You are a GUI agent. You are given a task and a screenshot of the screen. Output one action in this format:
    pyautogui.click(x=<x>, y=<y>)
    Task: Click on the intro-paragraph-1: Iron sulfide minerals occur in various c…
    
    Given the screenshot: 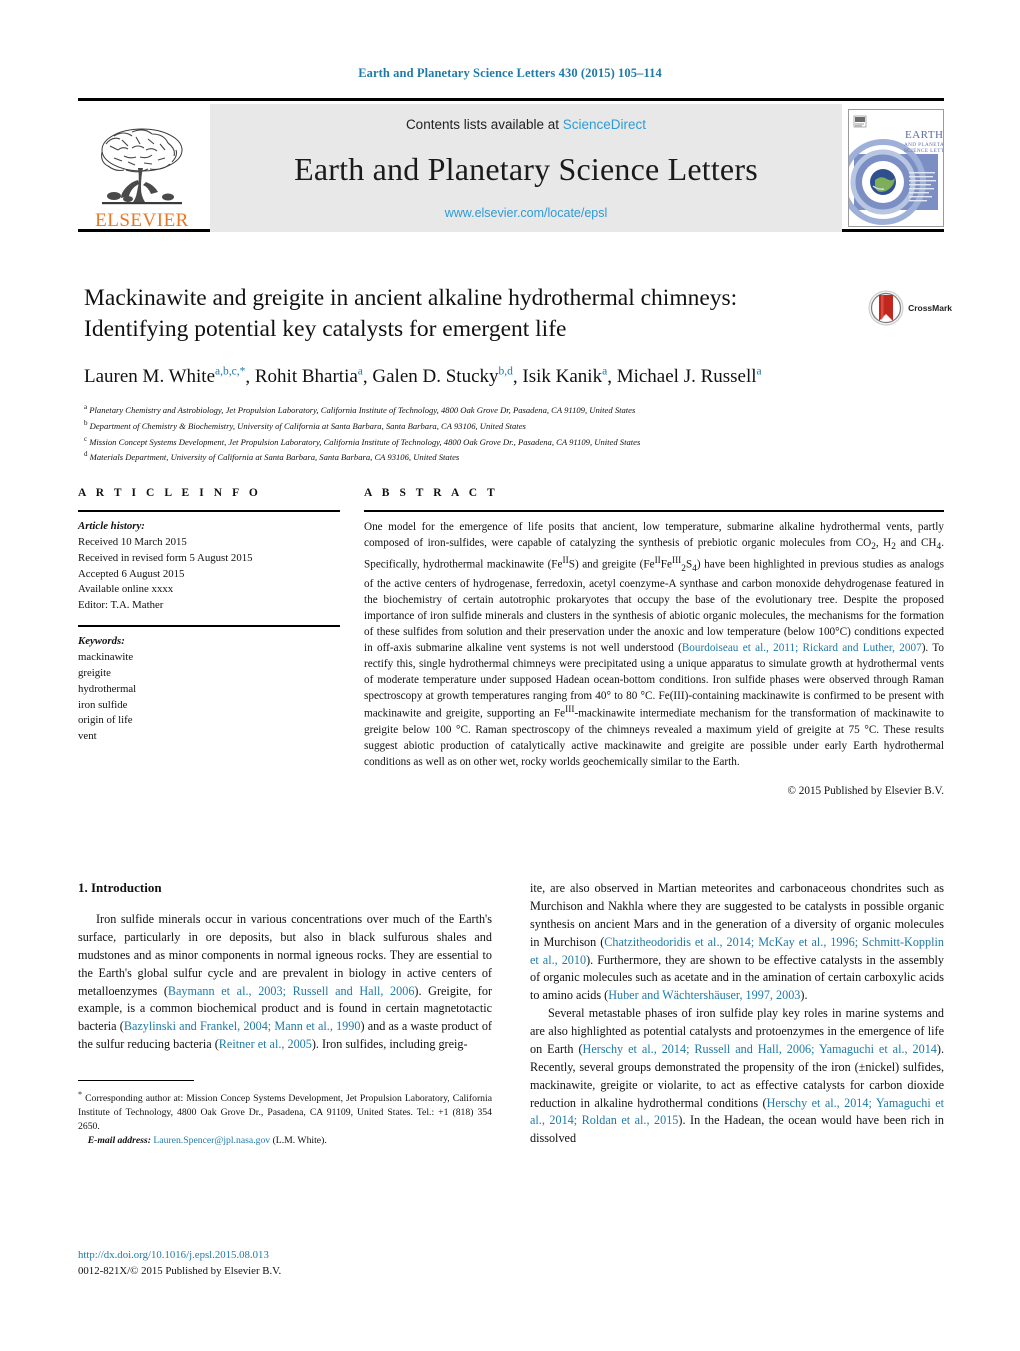 What is the action you would take?
    pyautogui.click(x=285, y=982)
    